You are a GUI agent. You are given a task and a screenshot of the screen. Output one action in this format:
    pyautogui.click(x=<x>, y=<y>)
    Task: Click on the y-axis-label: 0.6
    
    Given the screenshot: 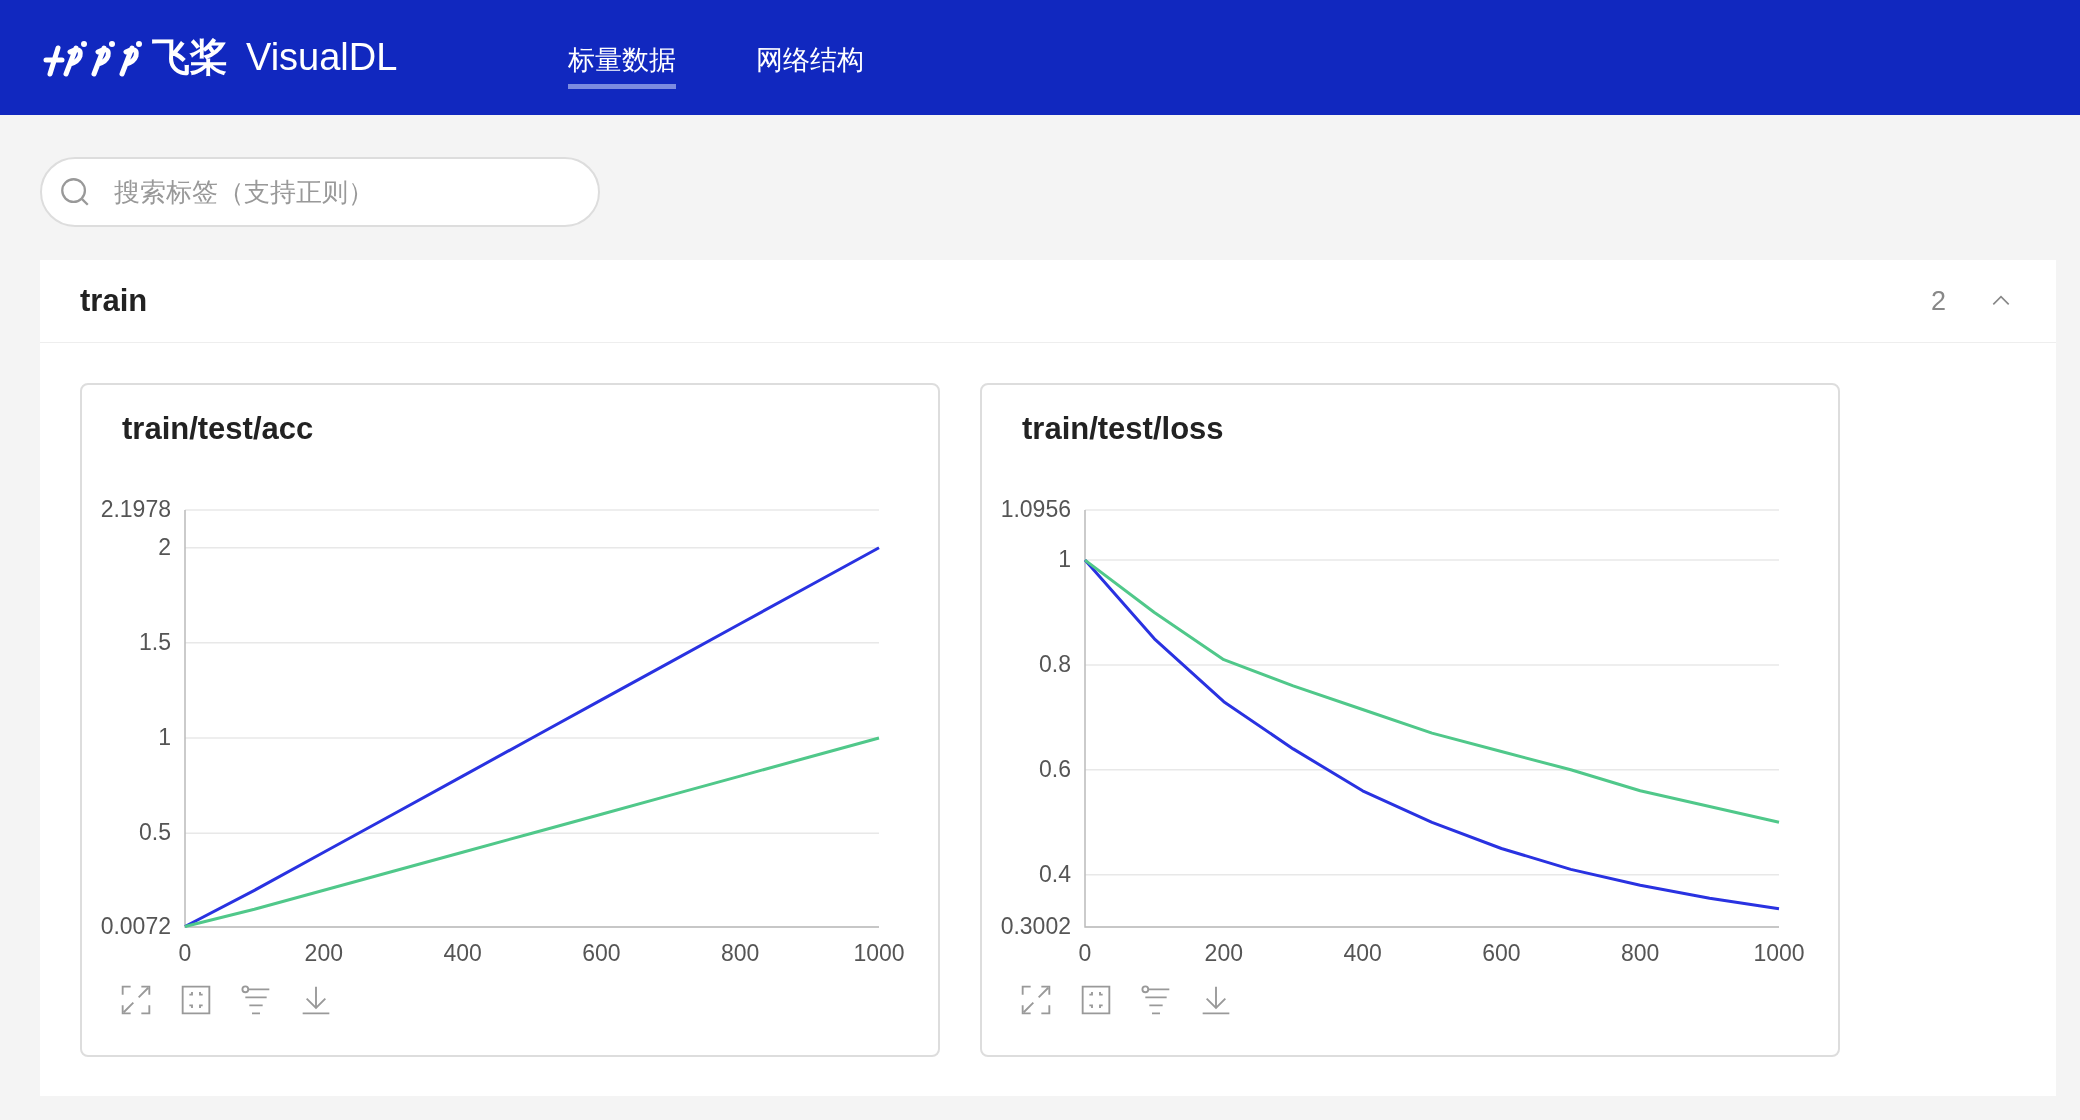 What is the action you would take?
    pyautogui.click(x=1055, y=768)
    